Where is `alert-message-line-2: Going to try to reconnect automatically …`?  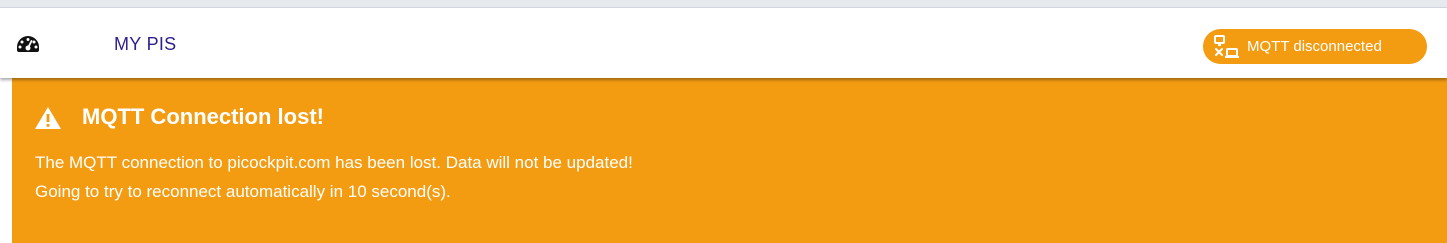
alert-message-line-2: Going to try to reconnect automatically … is located at coordinates (243, 191).